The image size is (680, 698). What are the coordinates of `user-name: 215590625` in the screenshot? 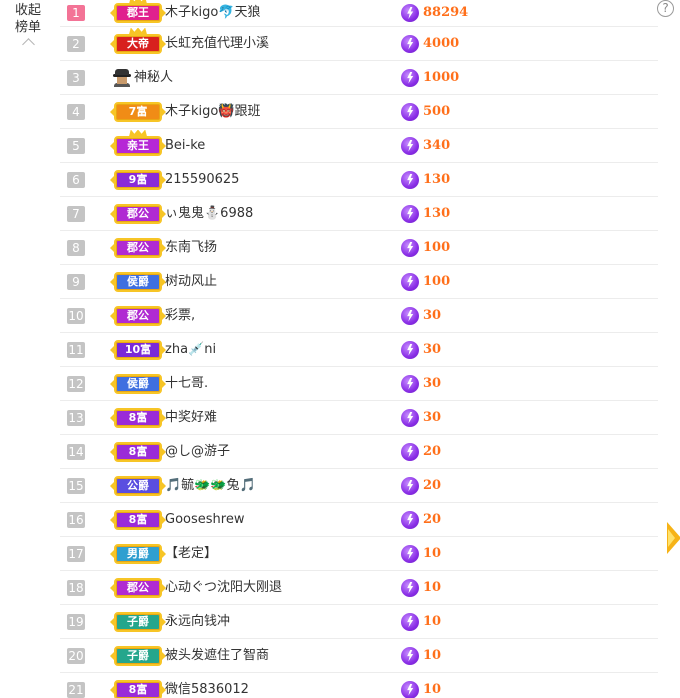 It's located at (202, 180).